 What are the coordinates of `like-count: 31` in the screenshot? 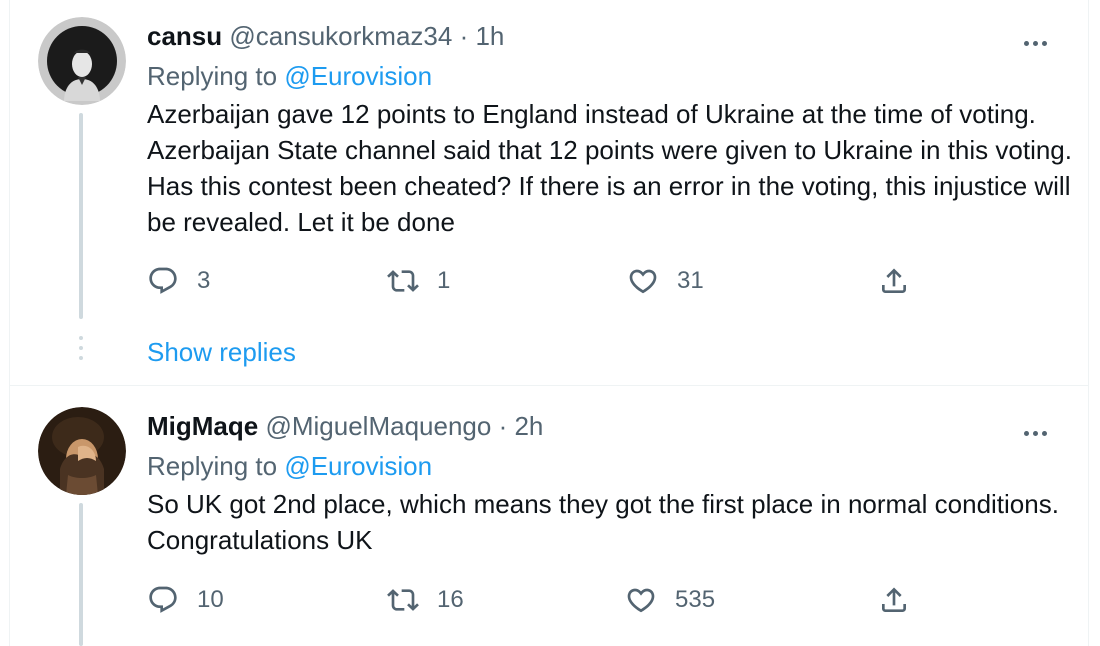 It's located at (690, 280).